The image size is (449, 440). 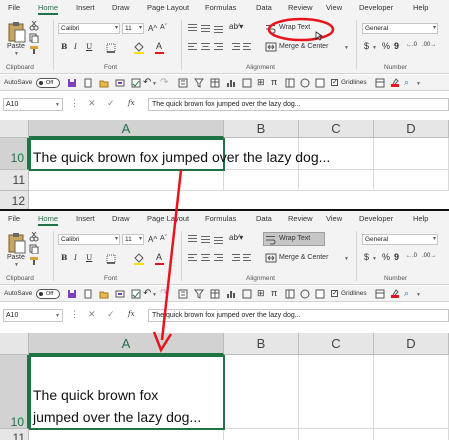 I want to click on wrap-text-button: Wrap Text, so click(x=294, y=238).